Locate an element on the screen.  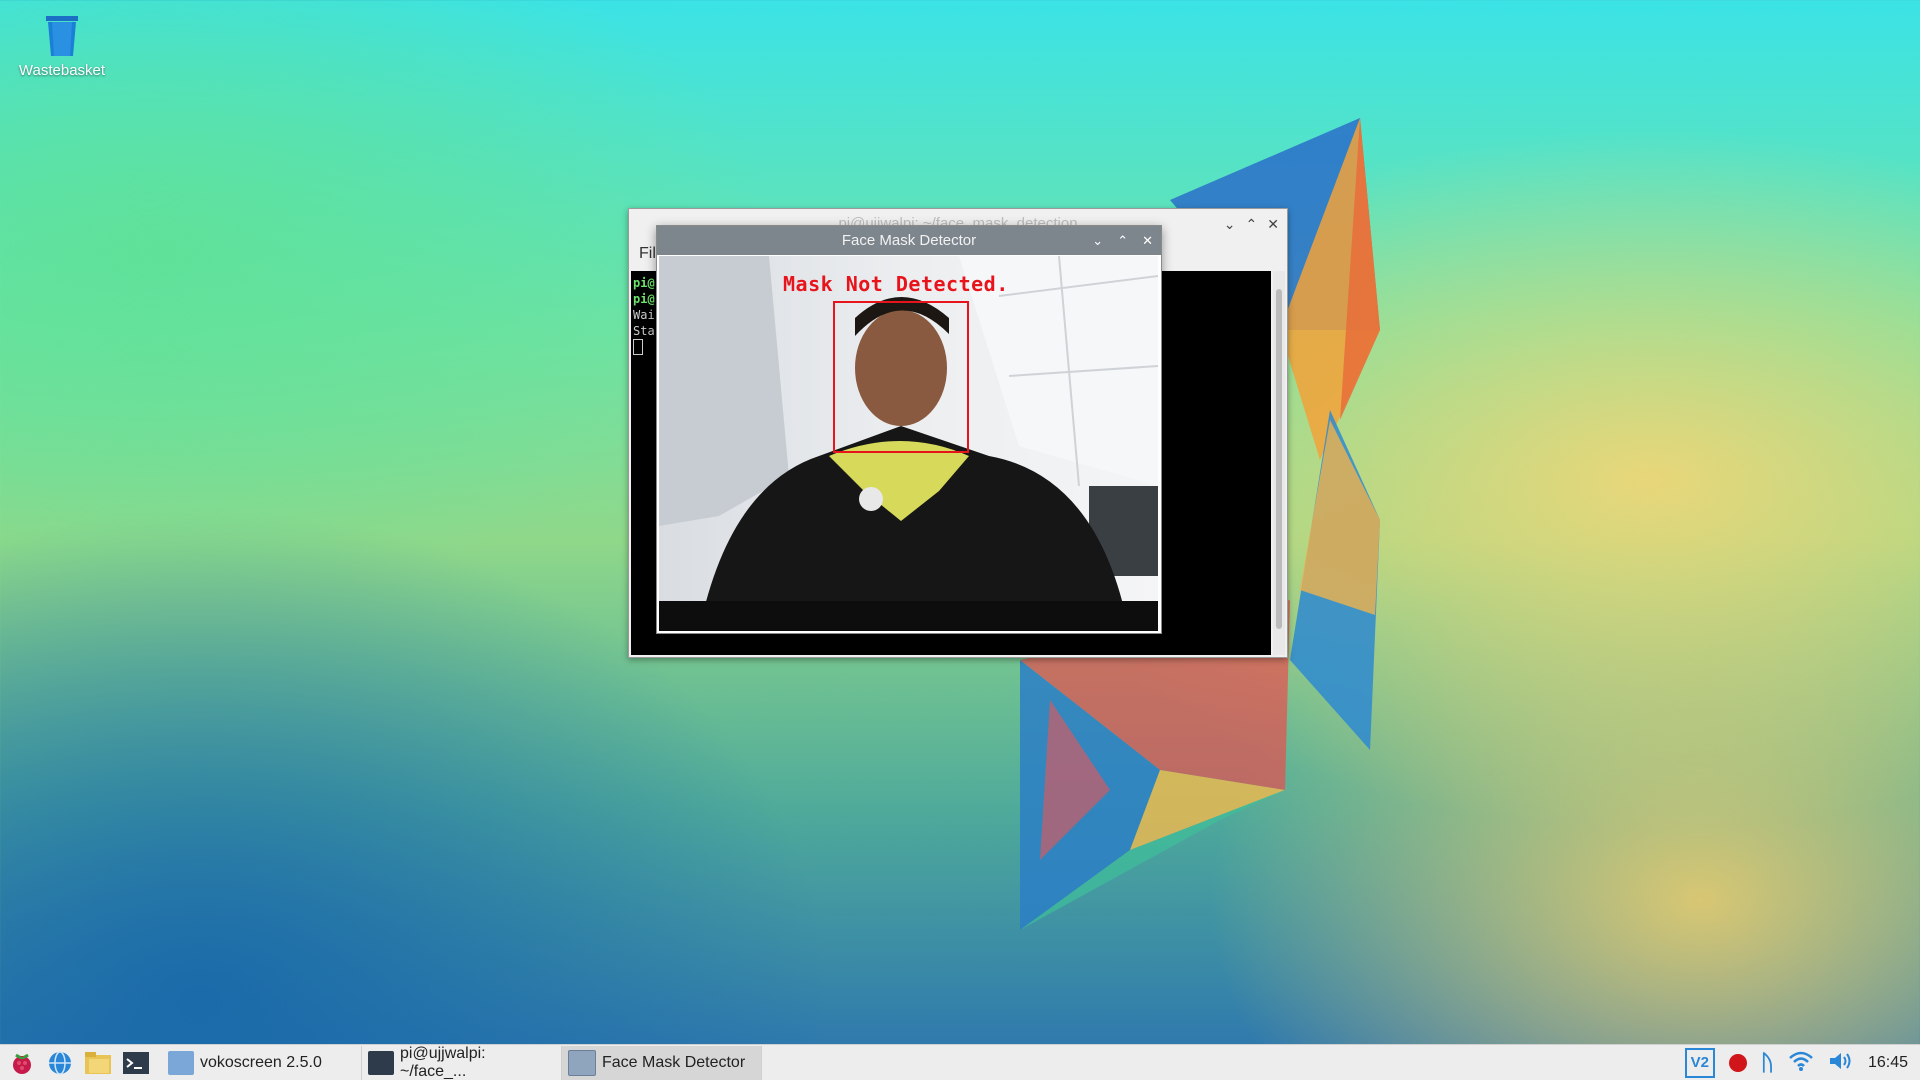
face-bounding-box is located at coordinates (901, 377).